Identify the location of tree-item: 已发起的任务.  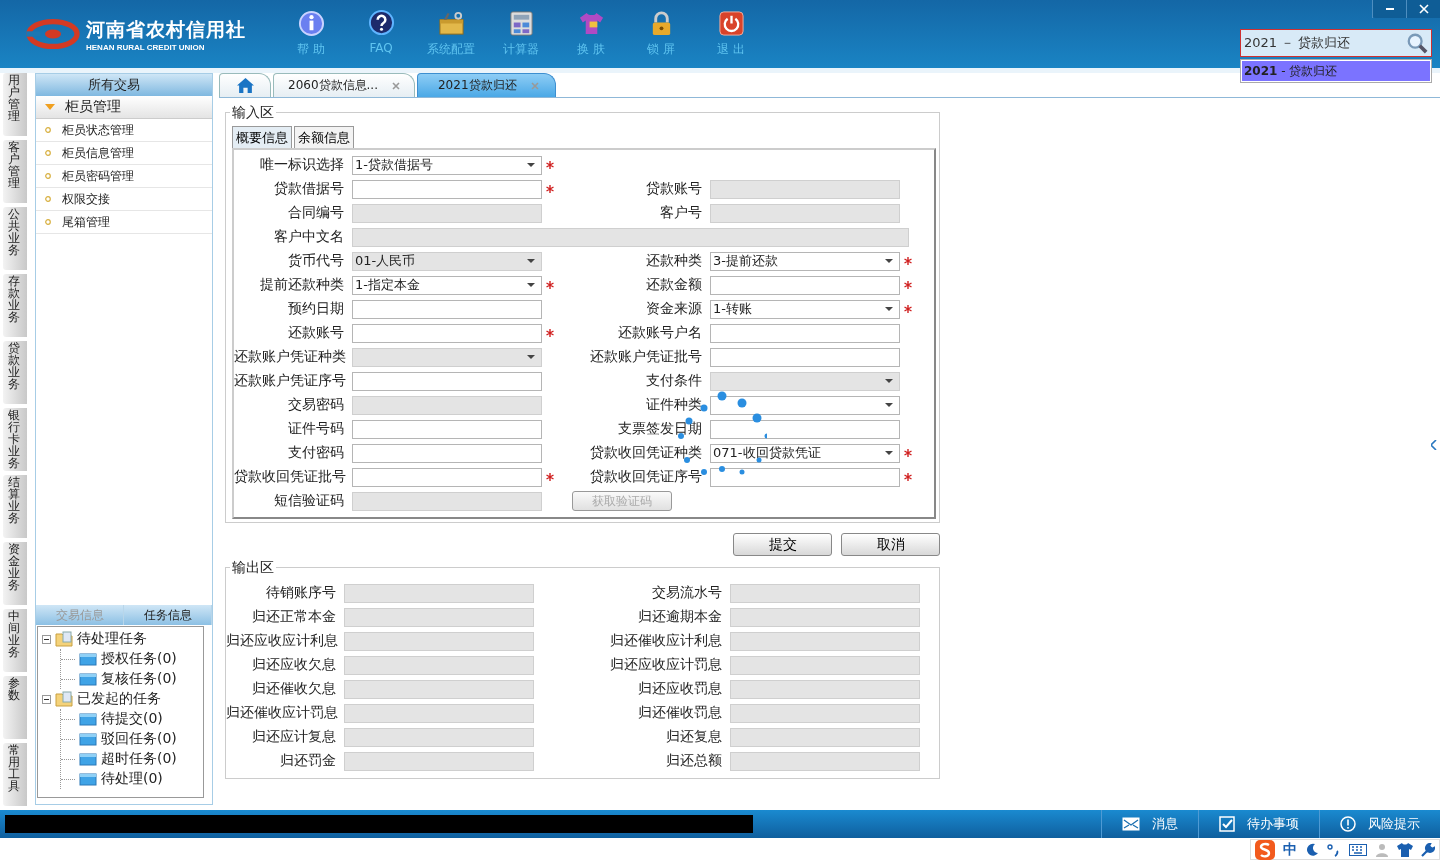
(119, 699).